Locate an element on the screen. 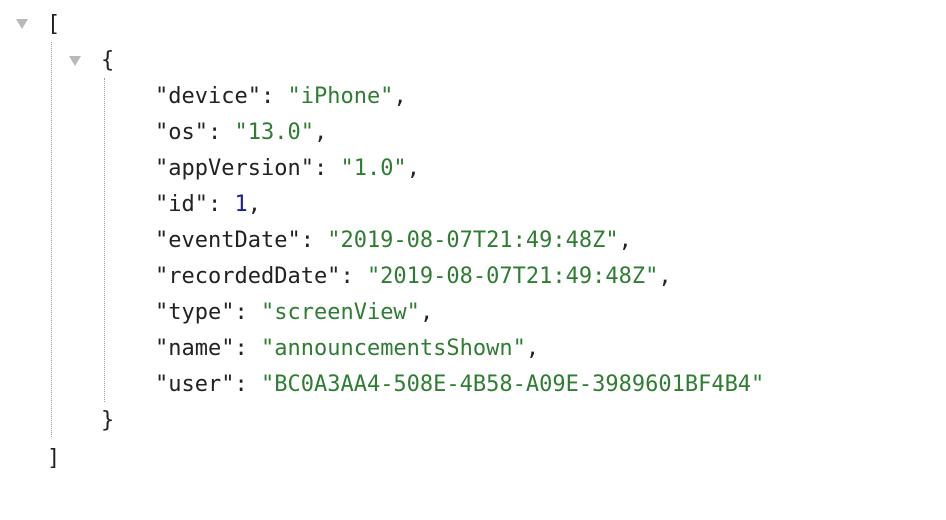 This screenshot has height=520, width=946. object-collapse-toggle-icon is located at coordinates (75, 61).